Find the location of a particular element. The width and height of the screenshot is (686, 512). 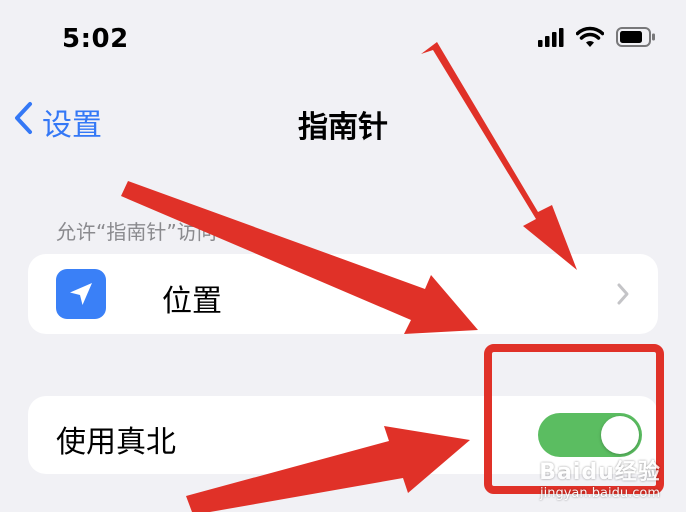

status-icons is located at coordinates (597, 39).